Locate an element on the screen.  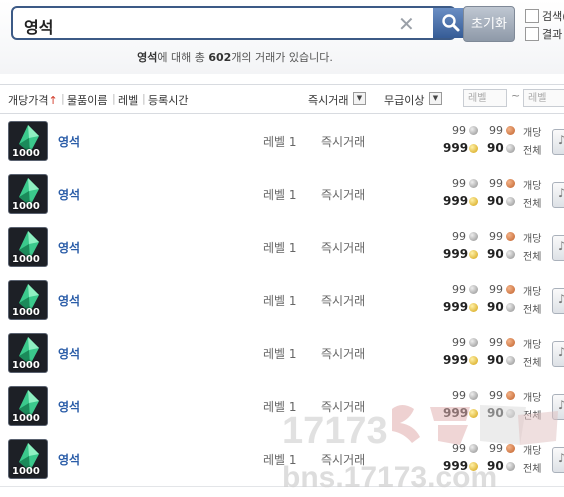
level-max-input: 레벨 is located at coordinates (543, 98).